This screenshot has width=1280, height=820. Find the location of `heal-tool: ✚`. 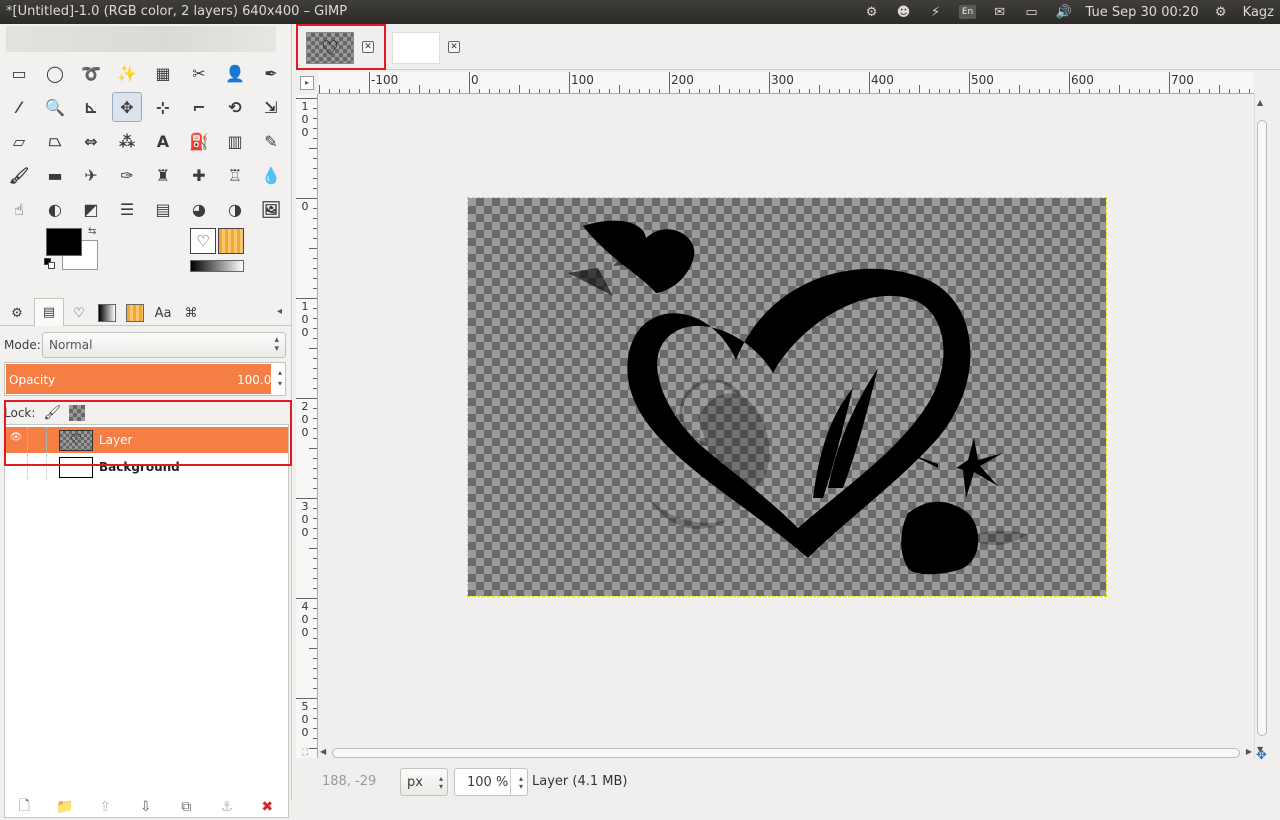

heal-tool: ✚ is located at coordinates (199, 175).